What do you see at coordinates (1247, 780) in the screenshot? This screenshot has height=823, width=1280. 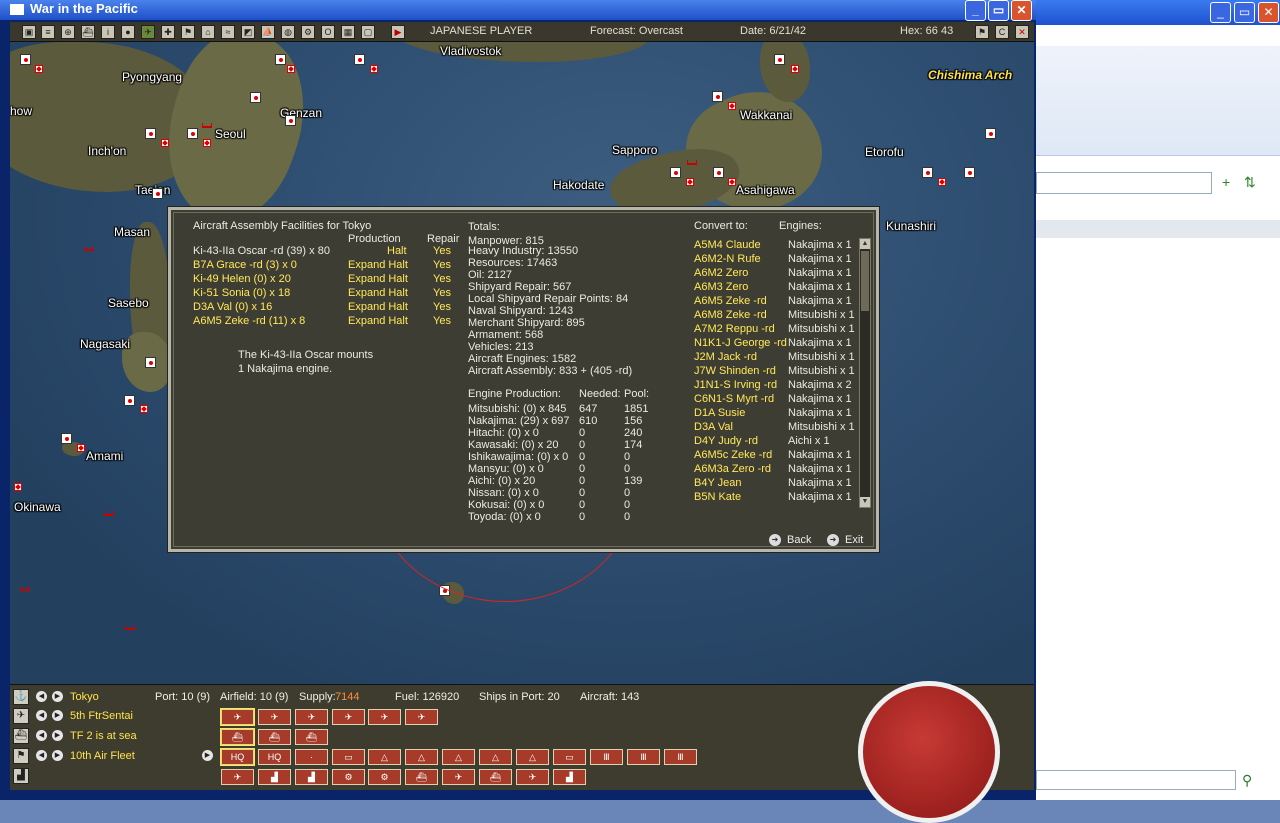 I see `search-icon: ⚲` at bounding box center [1247, 780].